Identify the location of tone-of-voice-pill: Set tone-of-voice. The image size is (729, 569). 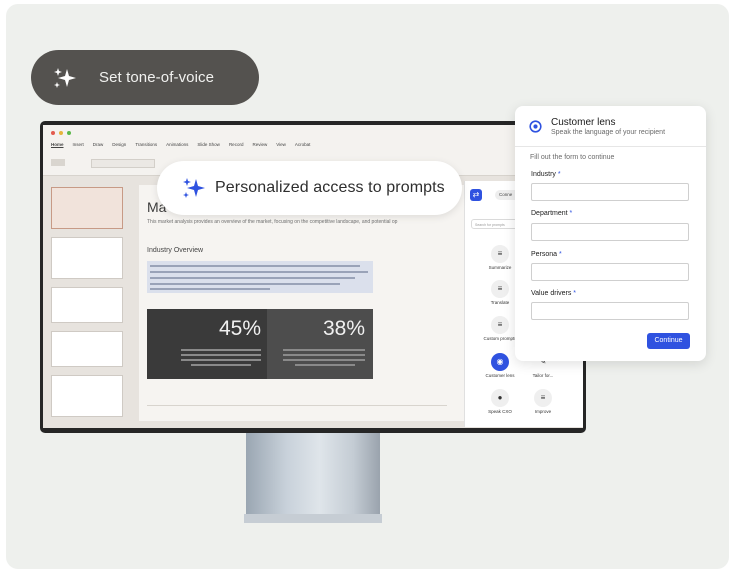
(145, 77).